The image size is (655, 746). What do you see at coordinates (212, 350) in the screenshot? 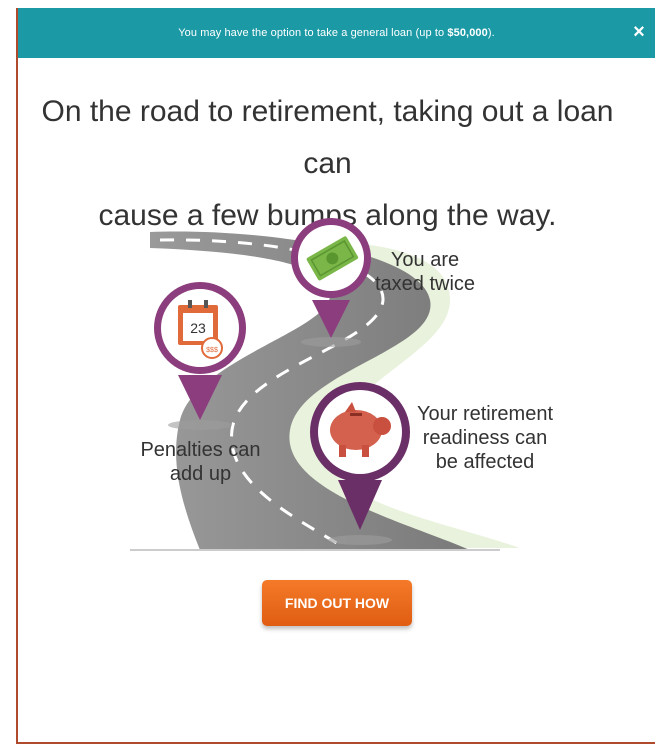
I see `stamp-text: $$$` at bounding box center [212, 350].